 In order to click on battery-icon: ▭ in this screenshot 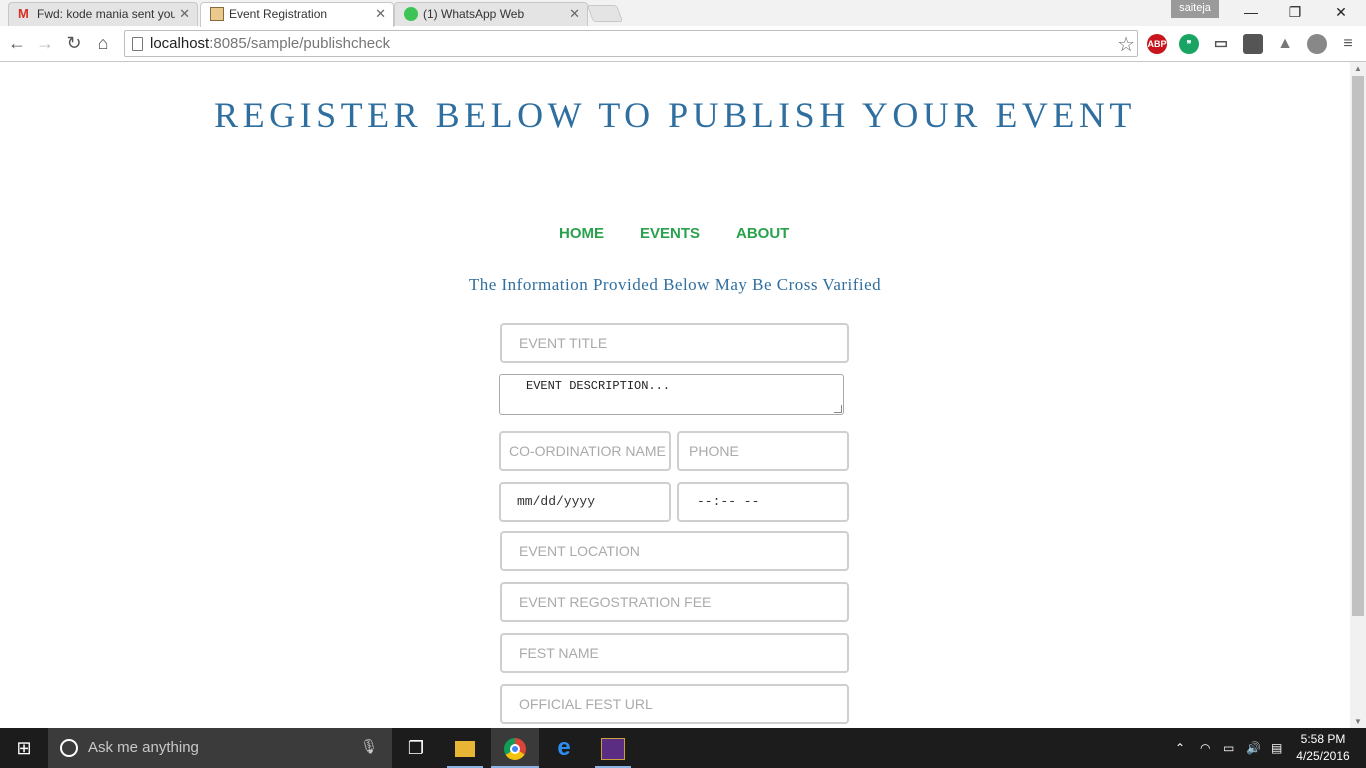, I will do `click(1228, 748)`.